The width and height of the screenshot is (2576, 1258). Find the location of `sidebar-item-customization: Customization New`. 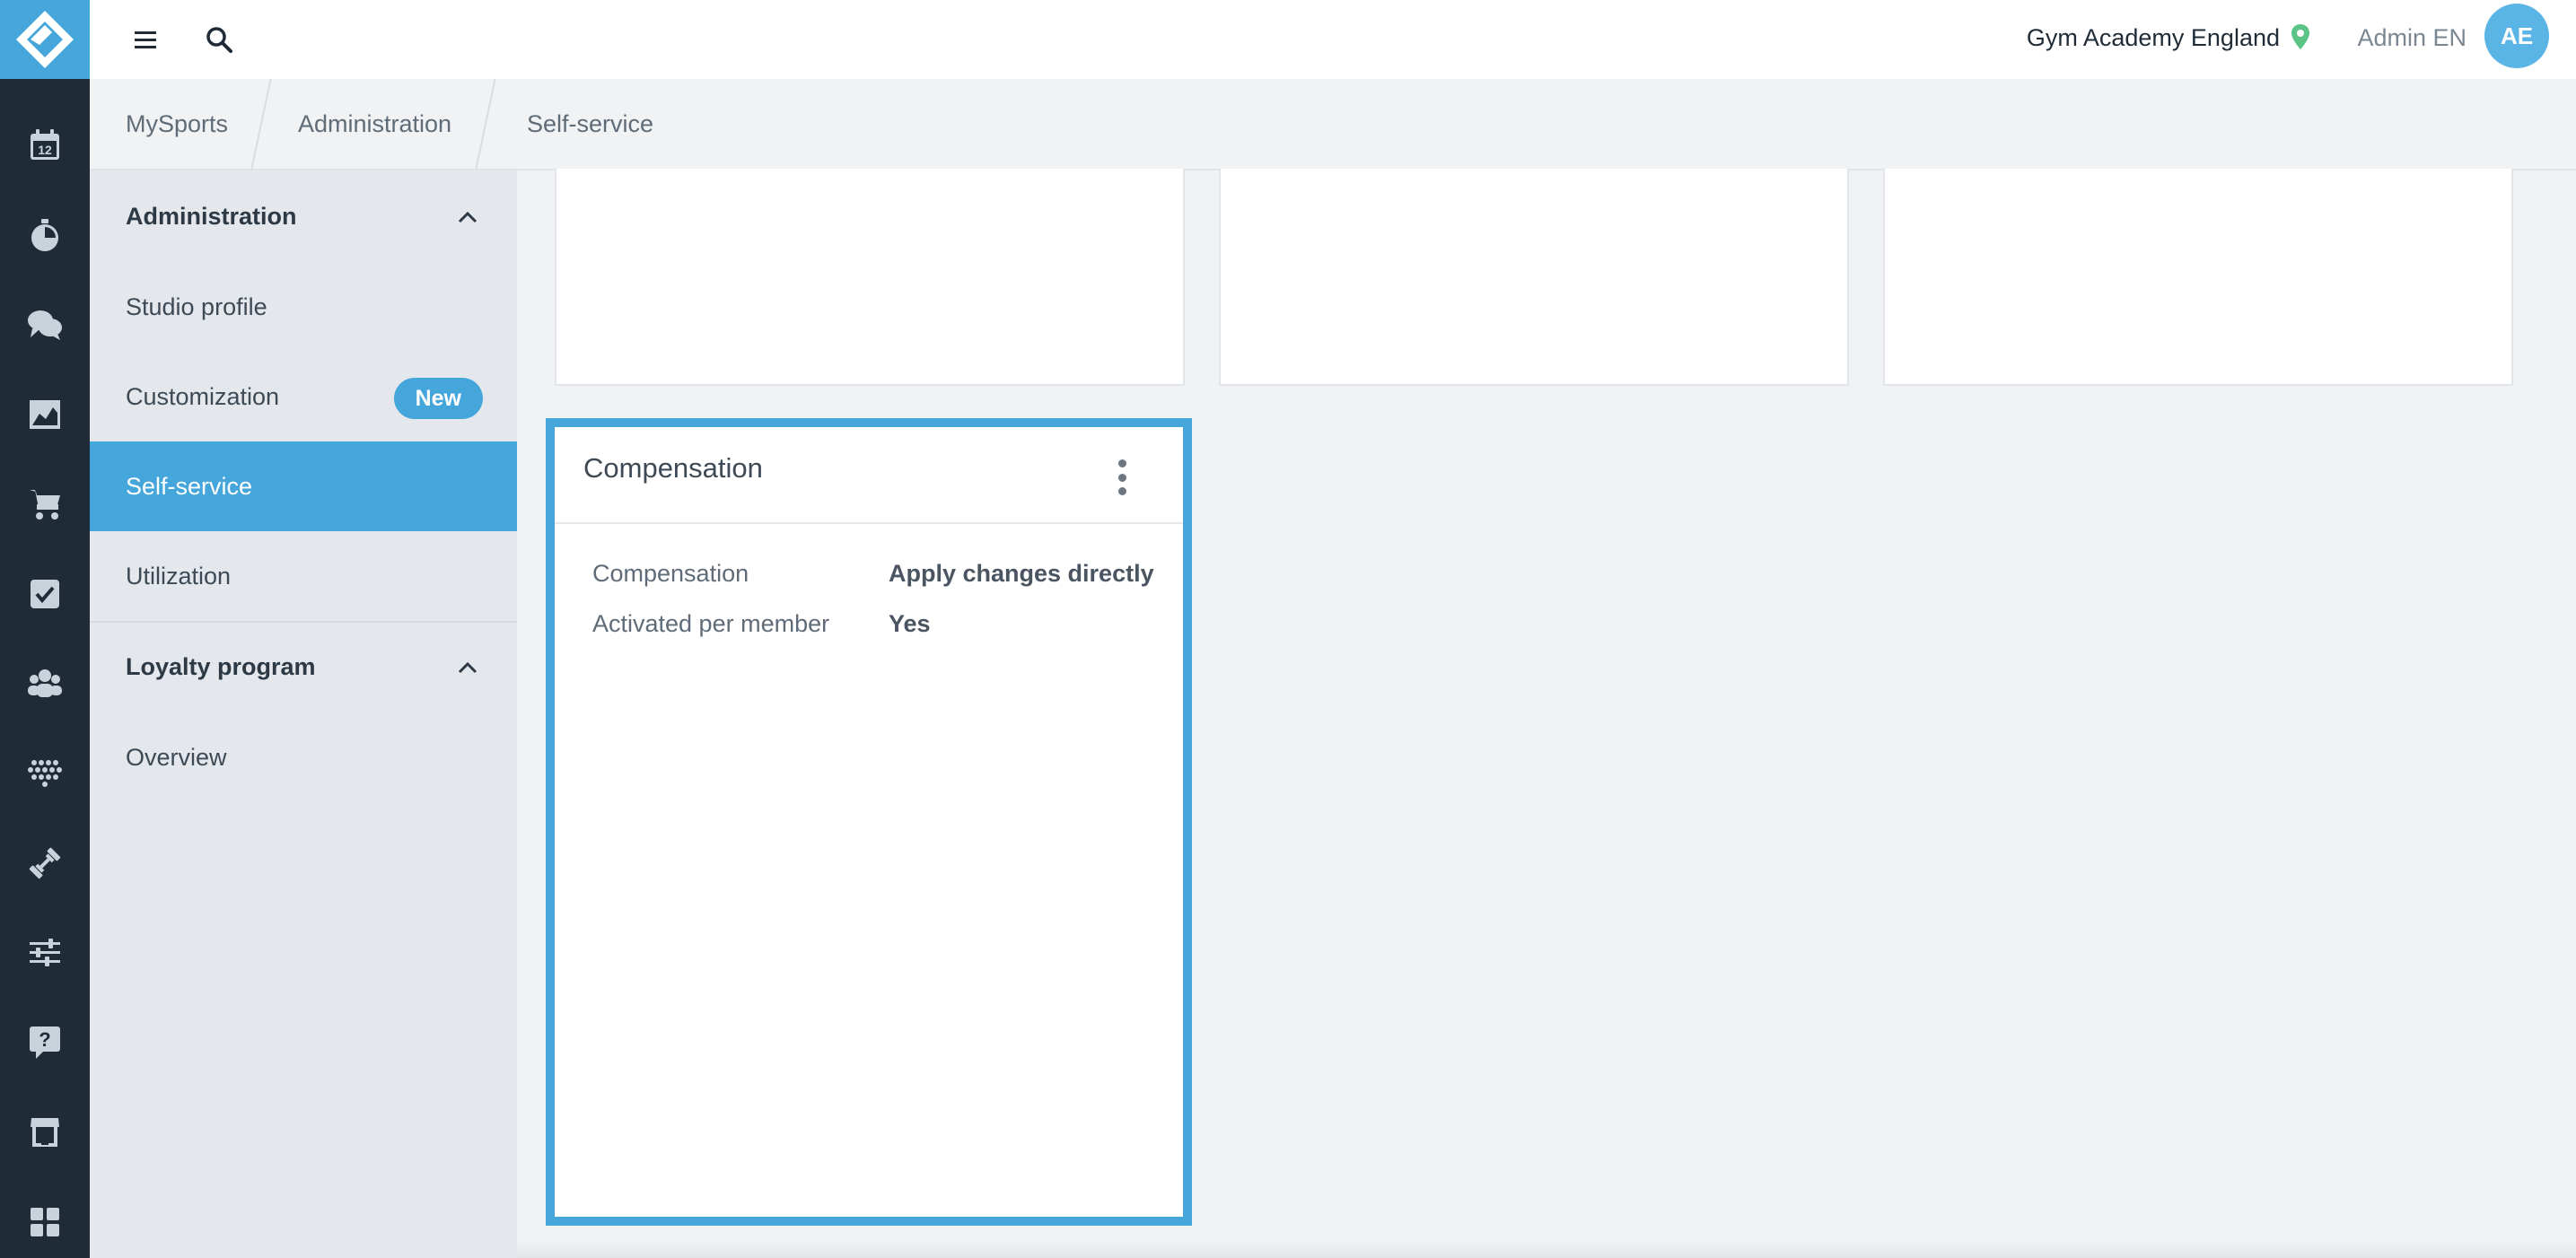

sidebar-item-customization: Customization New is located at coordinates (303, 397).